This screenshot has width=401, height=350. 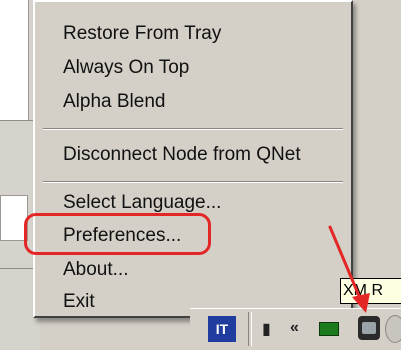 What do you see at coordinates (393, 329) in the screenshot?
I see `clock-icon` at bounding box center [393, 329].